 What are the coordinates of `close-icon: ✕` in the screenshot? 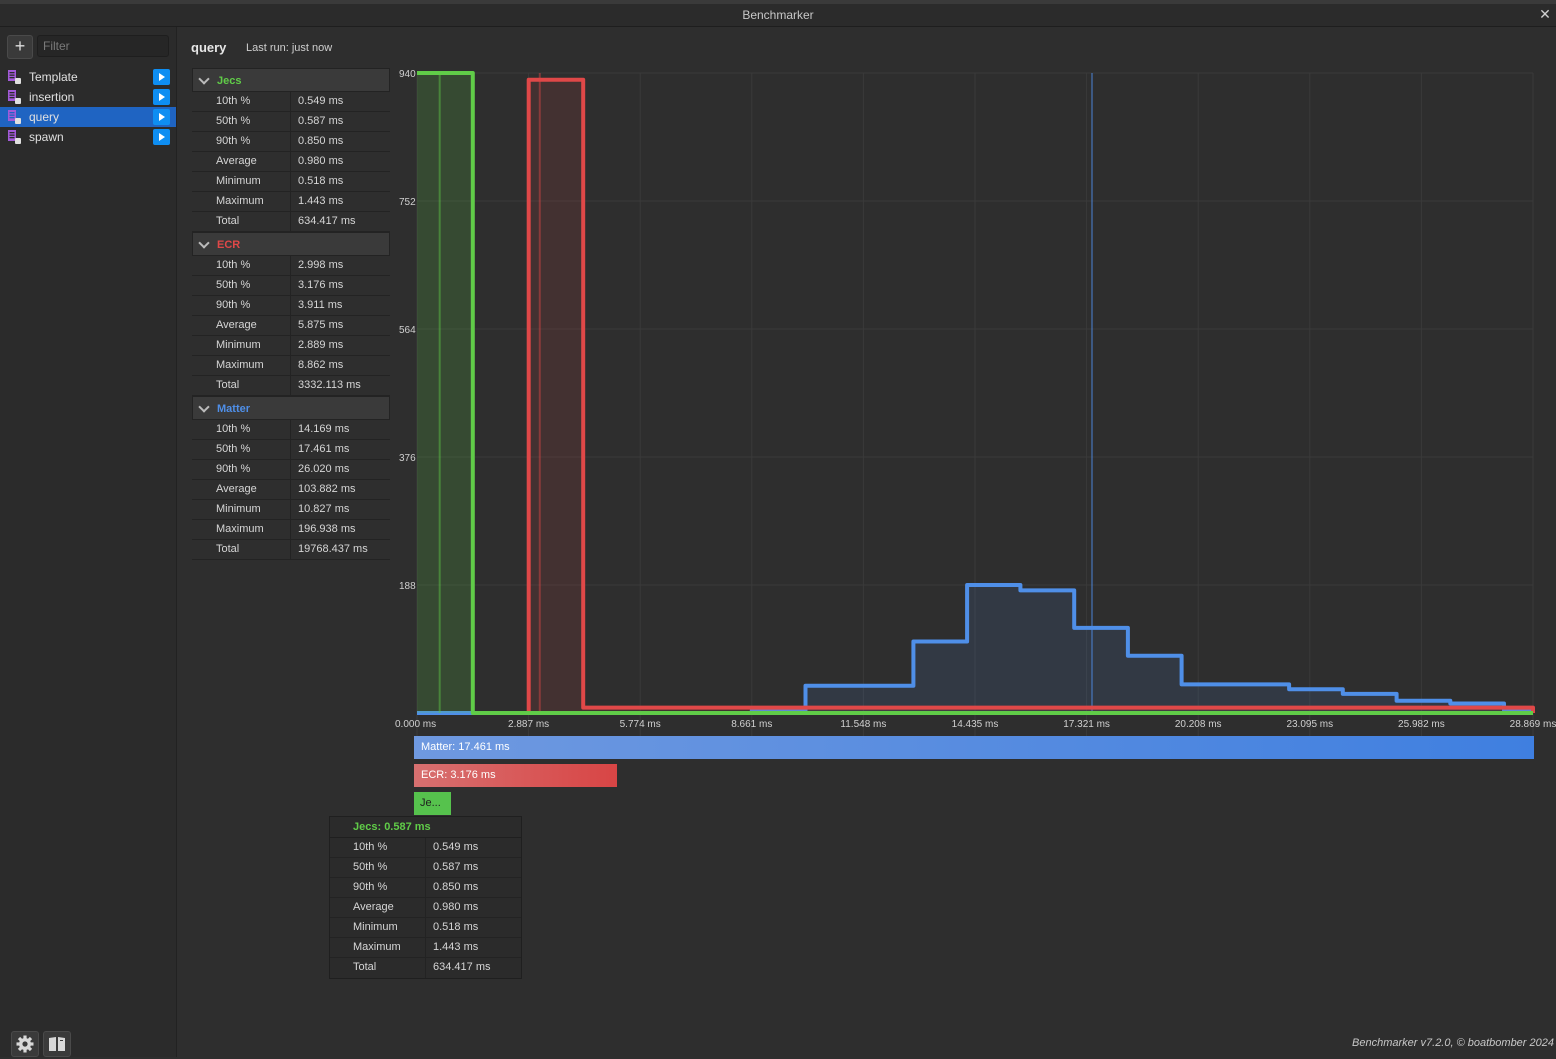 It's located at (1545, 14).